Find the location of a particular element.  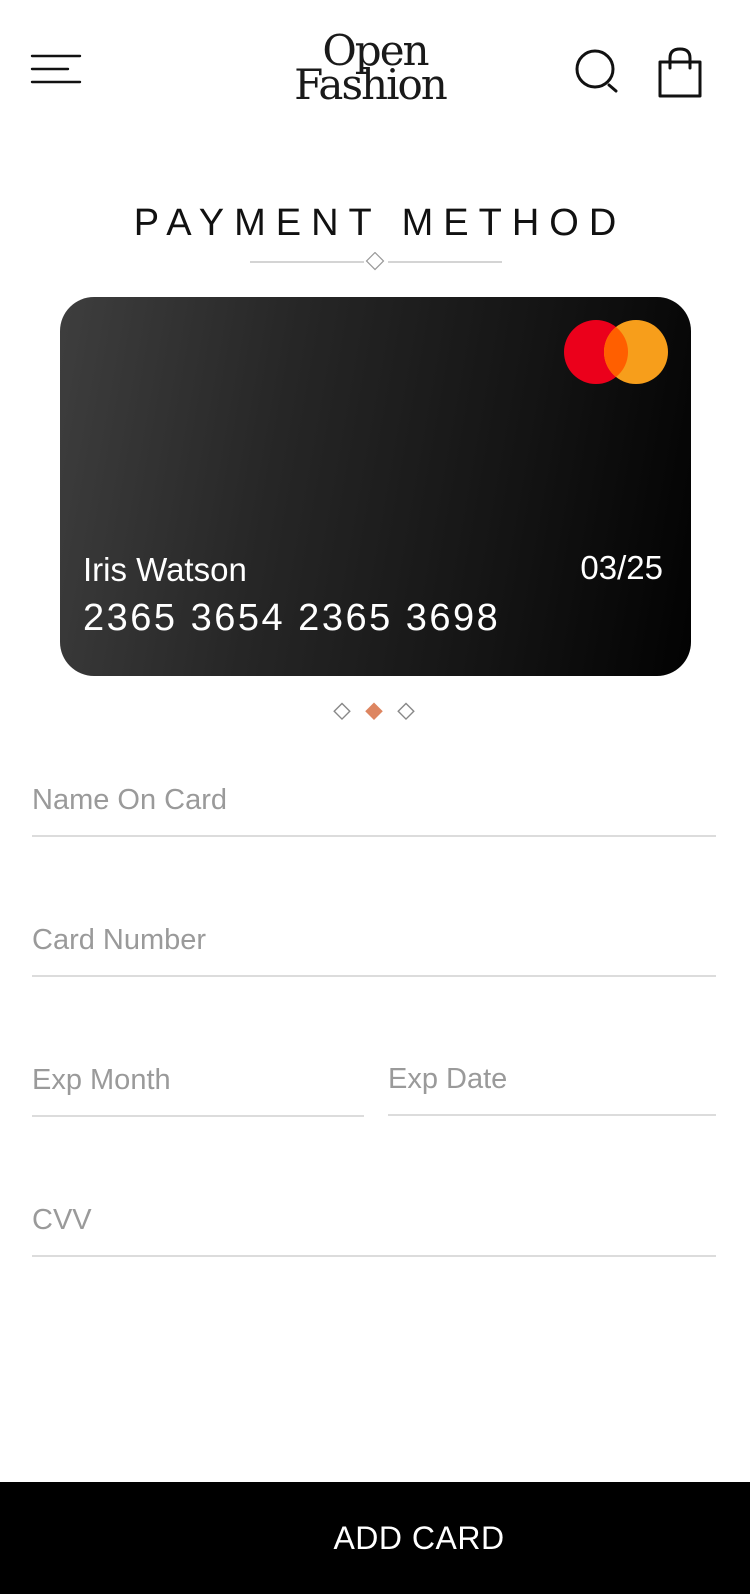

card-number-input is located at coordinates (374, 940).